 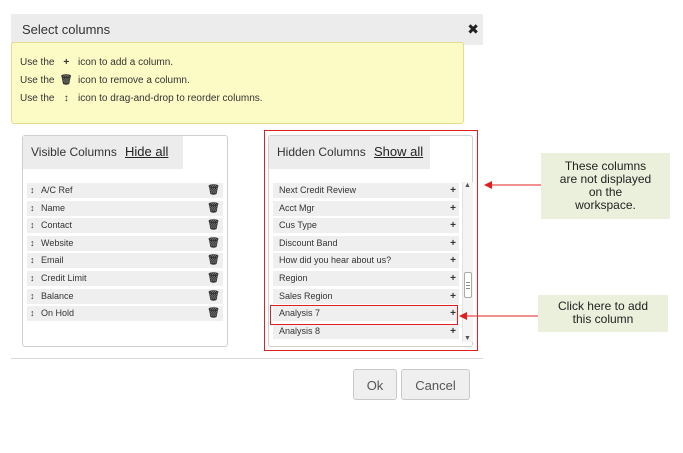 What do you see at coordinates (435, 384) in the screenshot?
I see `cancel-button: Cancel` at bounding box center [435, 384].